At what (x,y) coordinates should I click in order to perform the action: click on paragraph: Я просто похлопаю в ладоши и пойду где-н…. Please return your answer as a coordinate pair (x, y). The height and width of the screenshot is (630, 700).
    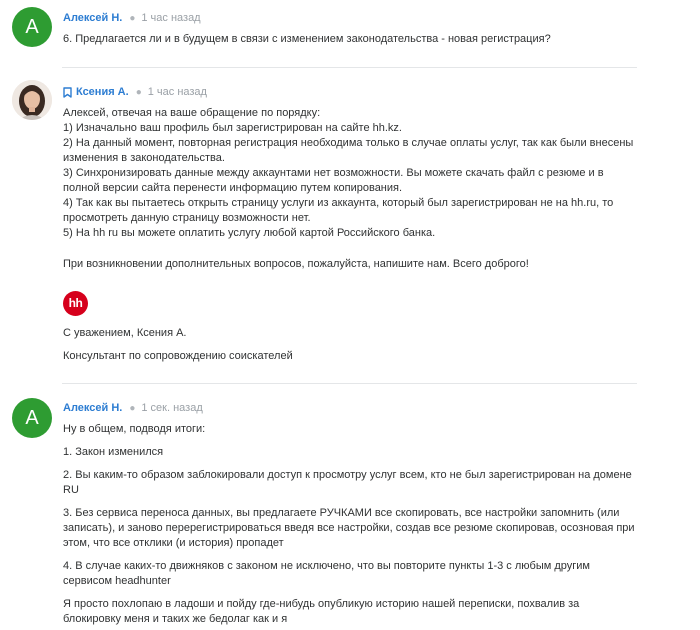
    Looking at the image, I should click on (321, 611).